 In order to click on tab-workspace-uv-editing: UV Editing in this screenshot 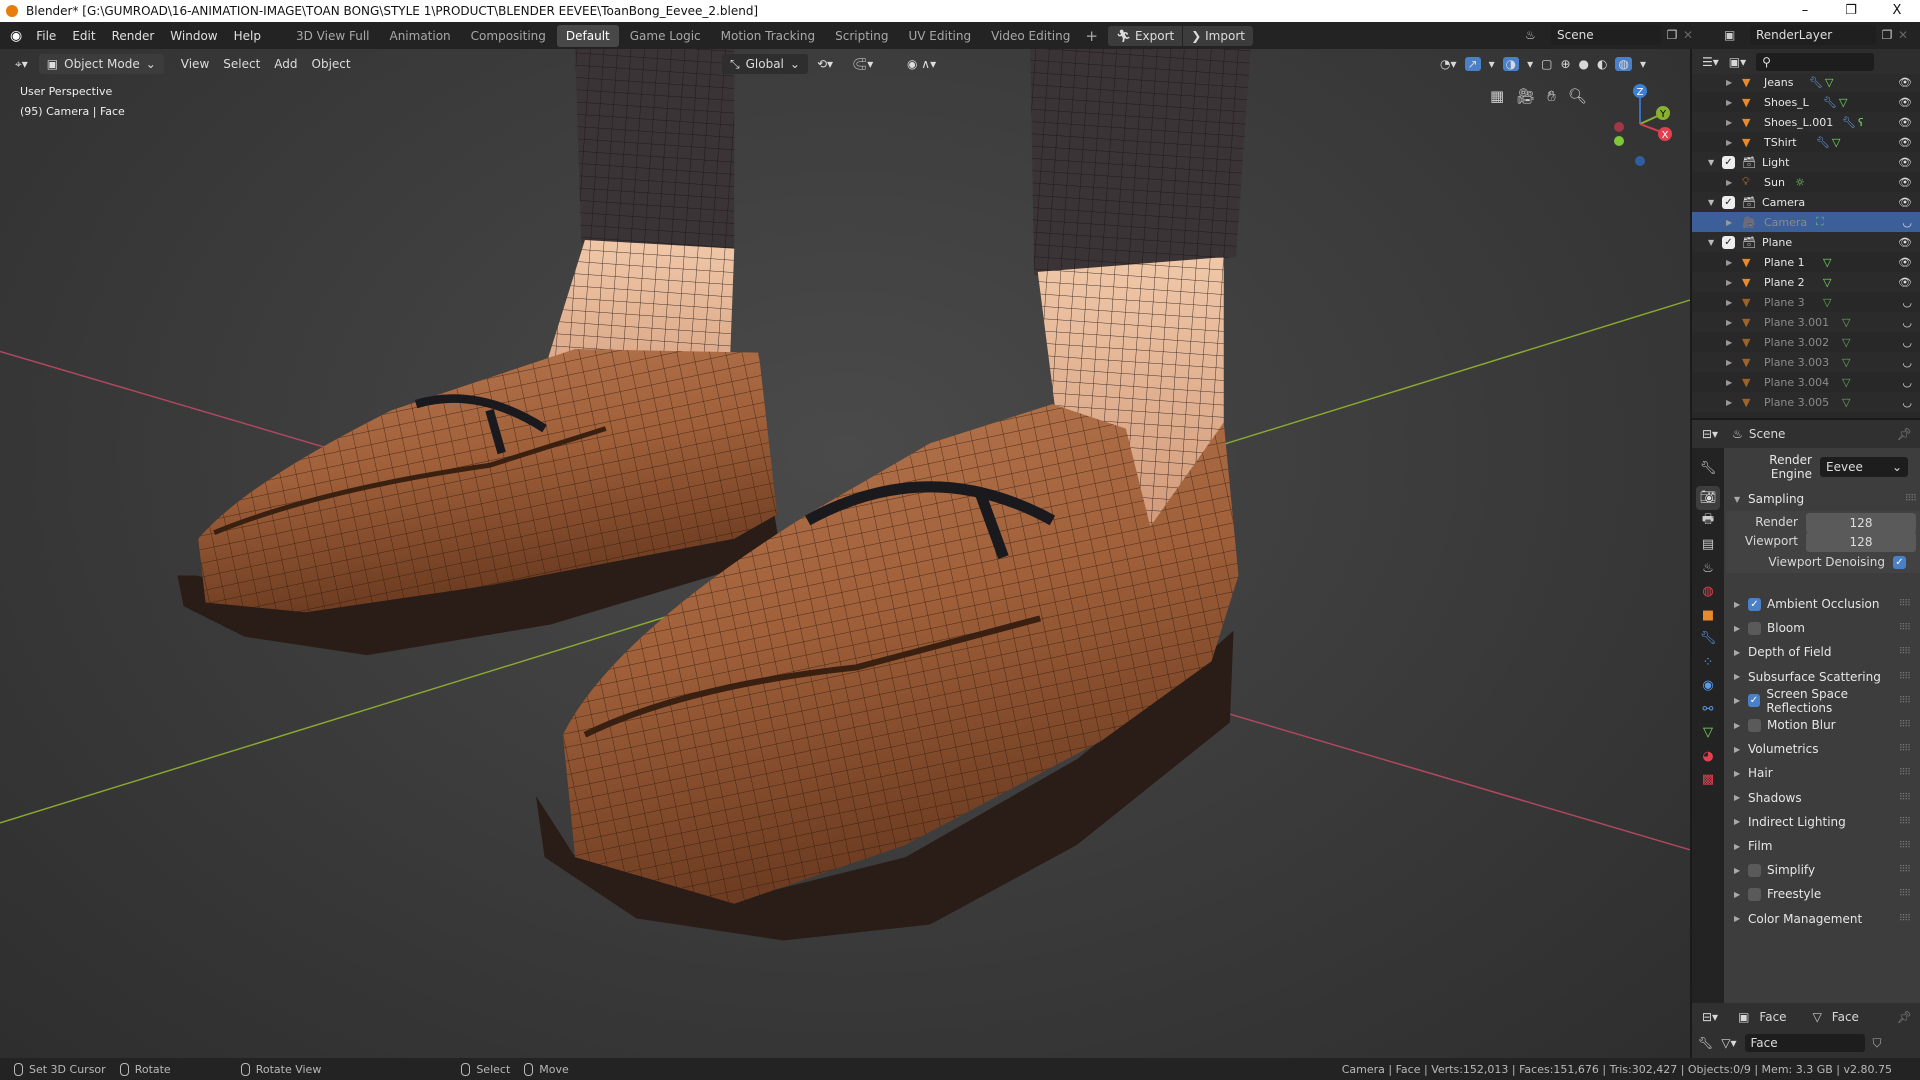, I will do `click(939, 36)`.